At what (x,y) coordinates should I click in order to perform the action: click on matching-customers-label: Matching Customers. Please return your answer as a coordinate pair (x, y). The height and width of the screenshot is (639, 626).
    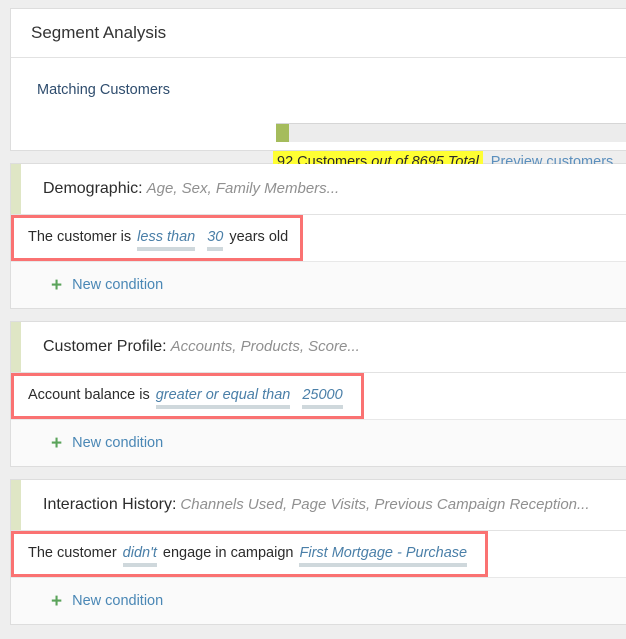
    Looking at the image, I should click on (103, 90).